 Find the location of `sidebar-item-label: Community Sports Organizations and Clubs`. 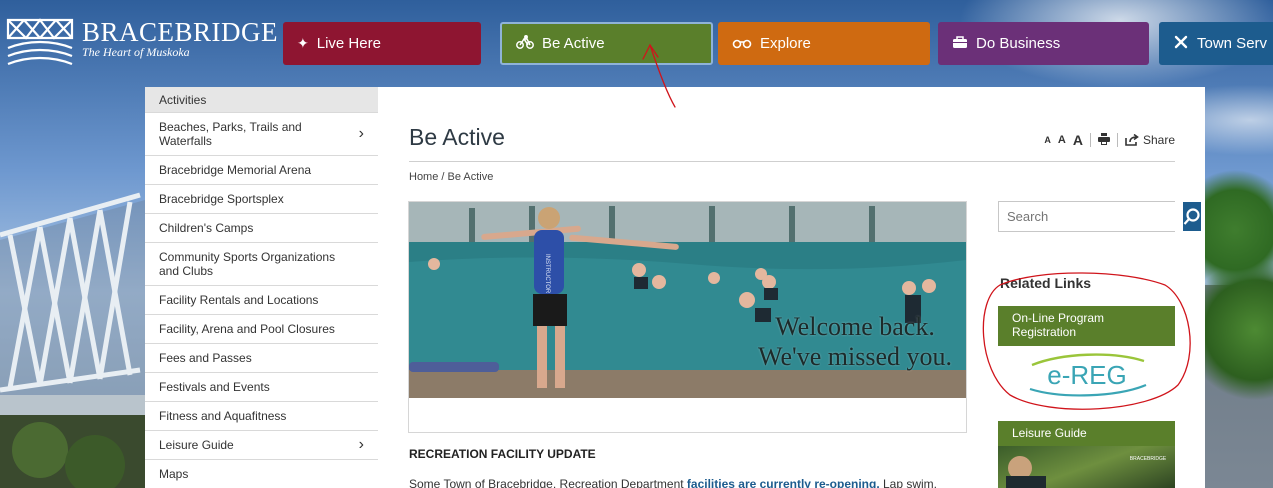

sidebar-item-label: Community Sports Organizations and Clubs is located at coordinates (247, 264).